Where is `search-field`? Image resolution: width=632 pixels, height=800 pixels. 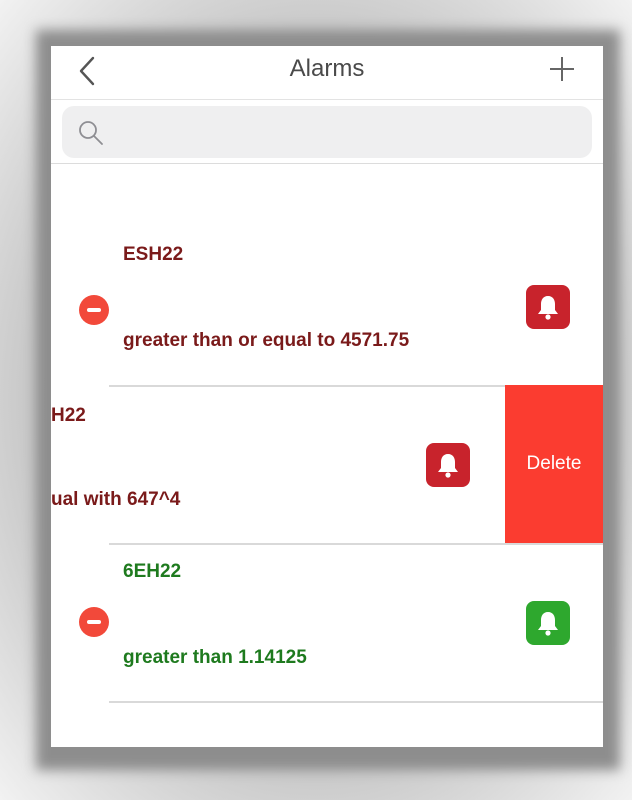
search-field is located at coordinates (327, 132).